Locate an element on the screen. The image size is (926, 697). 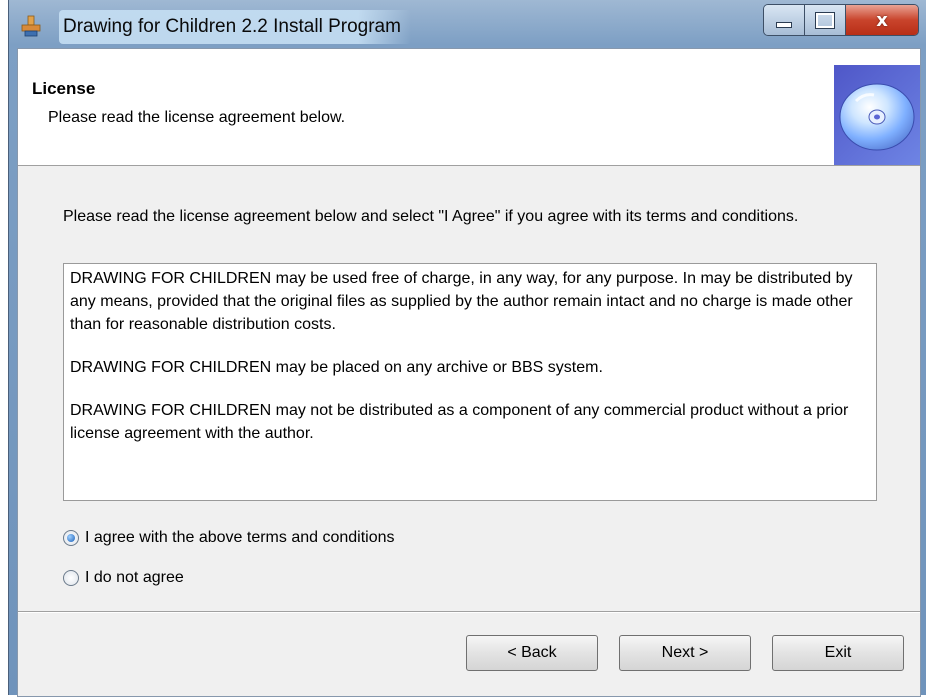
minimize-icon is located at coordinates (784, 25).